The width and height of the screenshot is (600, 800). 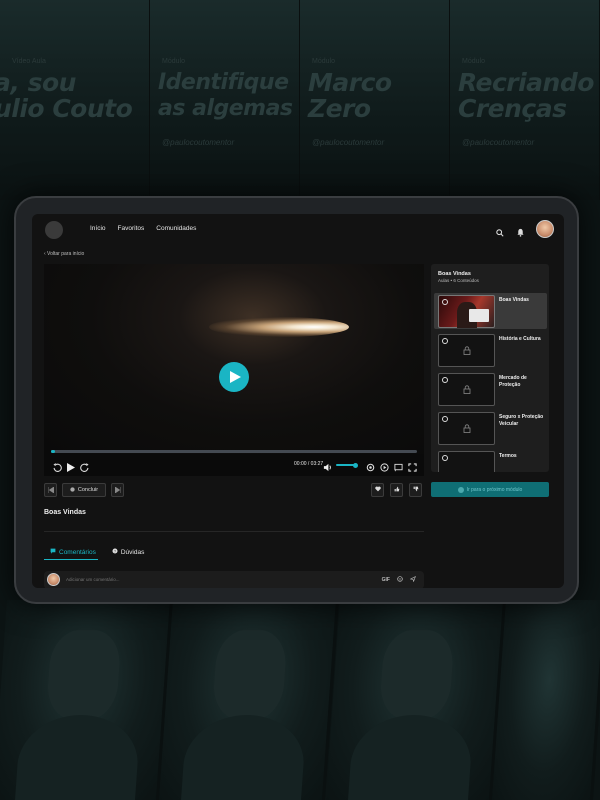 I want to click on nav-right, so click(x=525, y=229).